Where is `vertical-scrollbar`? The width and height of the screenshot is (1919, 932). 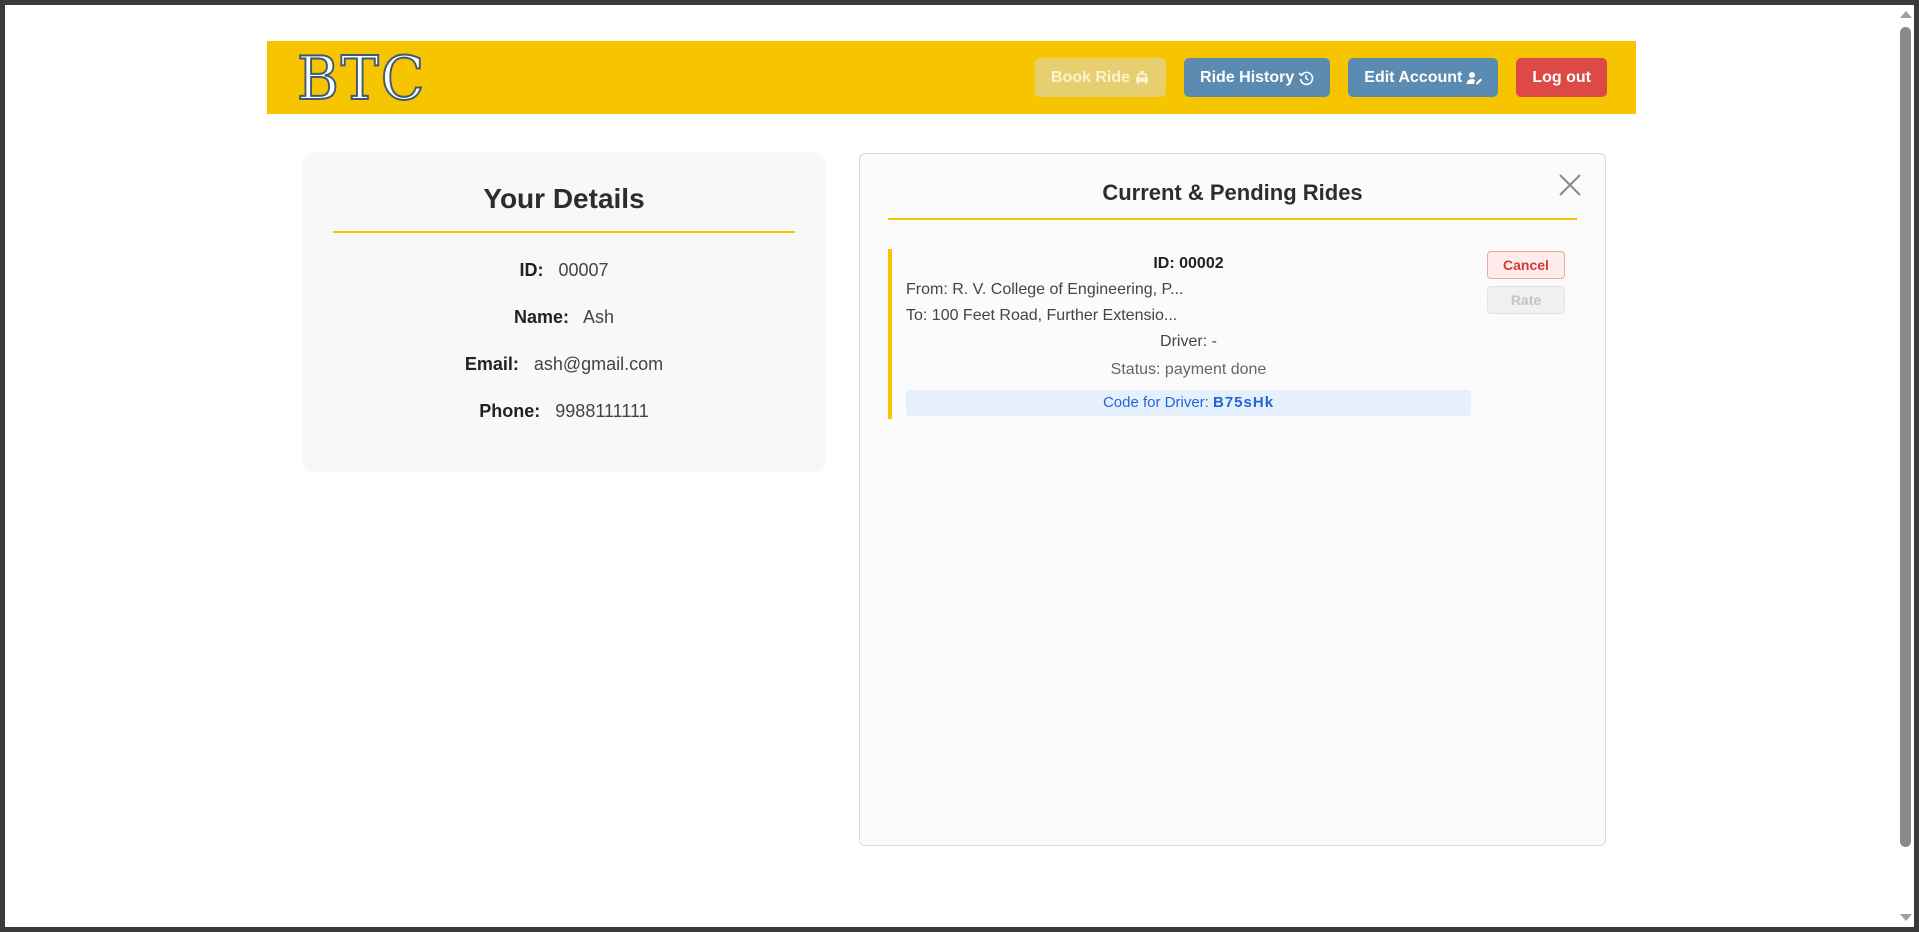
vertical-scrollbar is located at coordinates (1905, 466).